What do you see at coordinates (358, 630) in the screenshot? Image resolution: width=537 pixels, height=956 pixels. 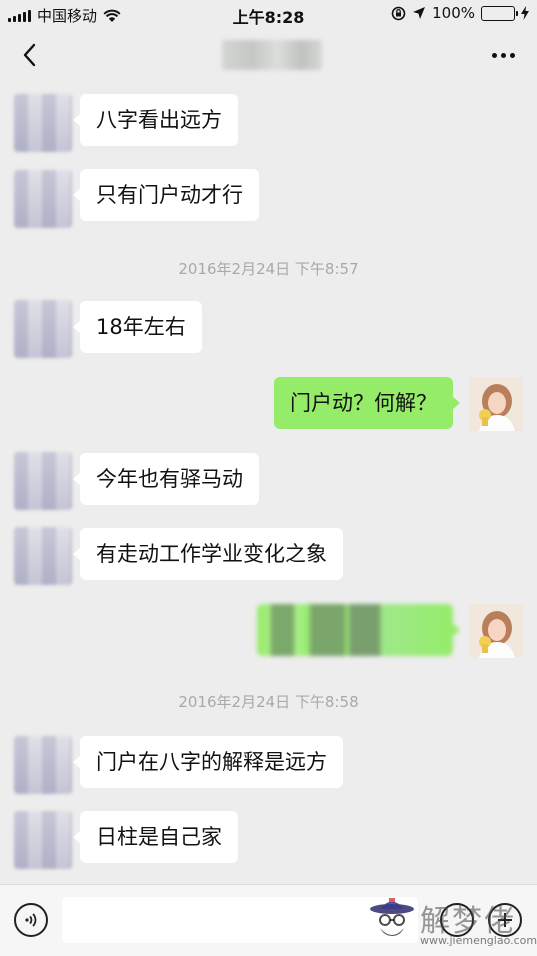 I see `message-bubble-outgoing-blurred` at bounding box center [358, 630].